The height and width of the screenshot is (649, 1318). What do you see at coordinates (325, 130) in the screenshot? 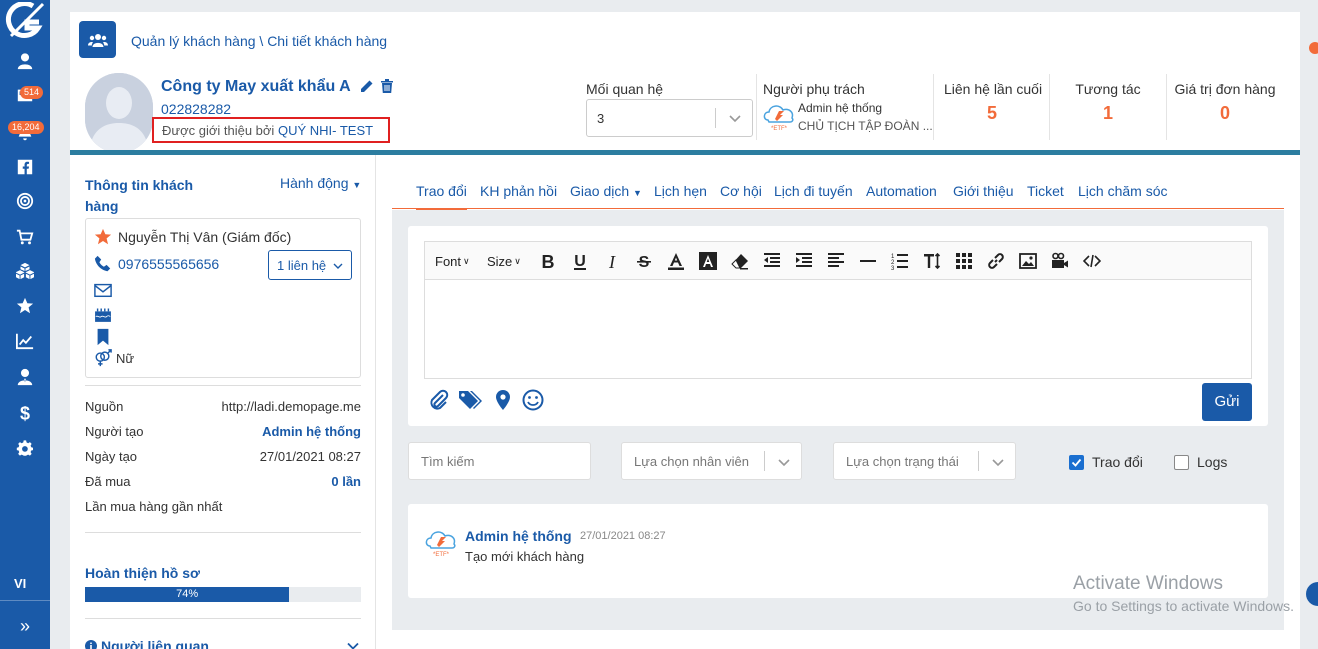
I see `referral-name: QUÝ NHI- TEST` at bounding box center [325, 130].